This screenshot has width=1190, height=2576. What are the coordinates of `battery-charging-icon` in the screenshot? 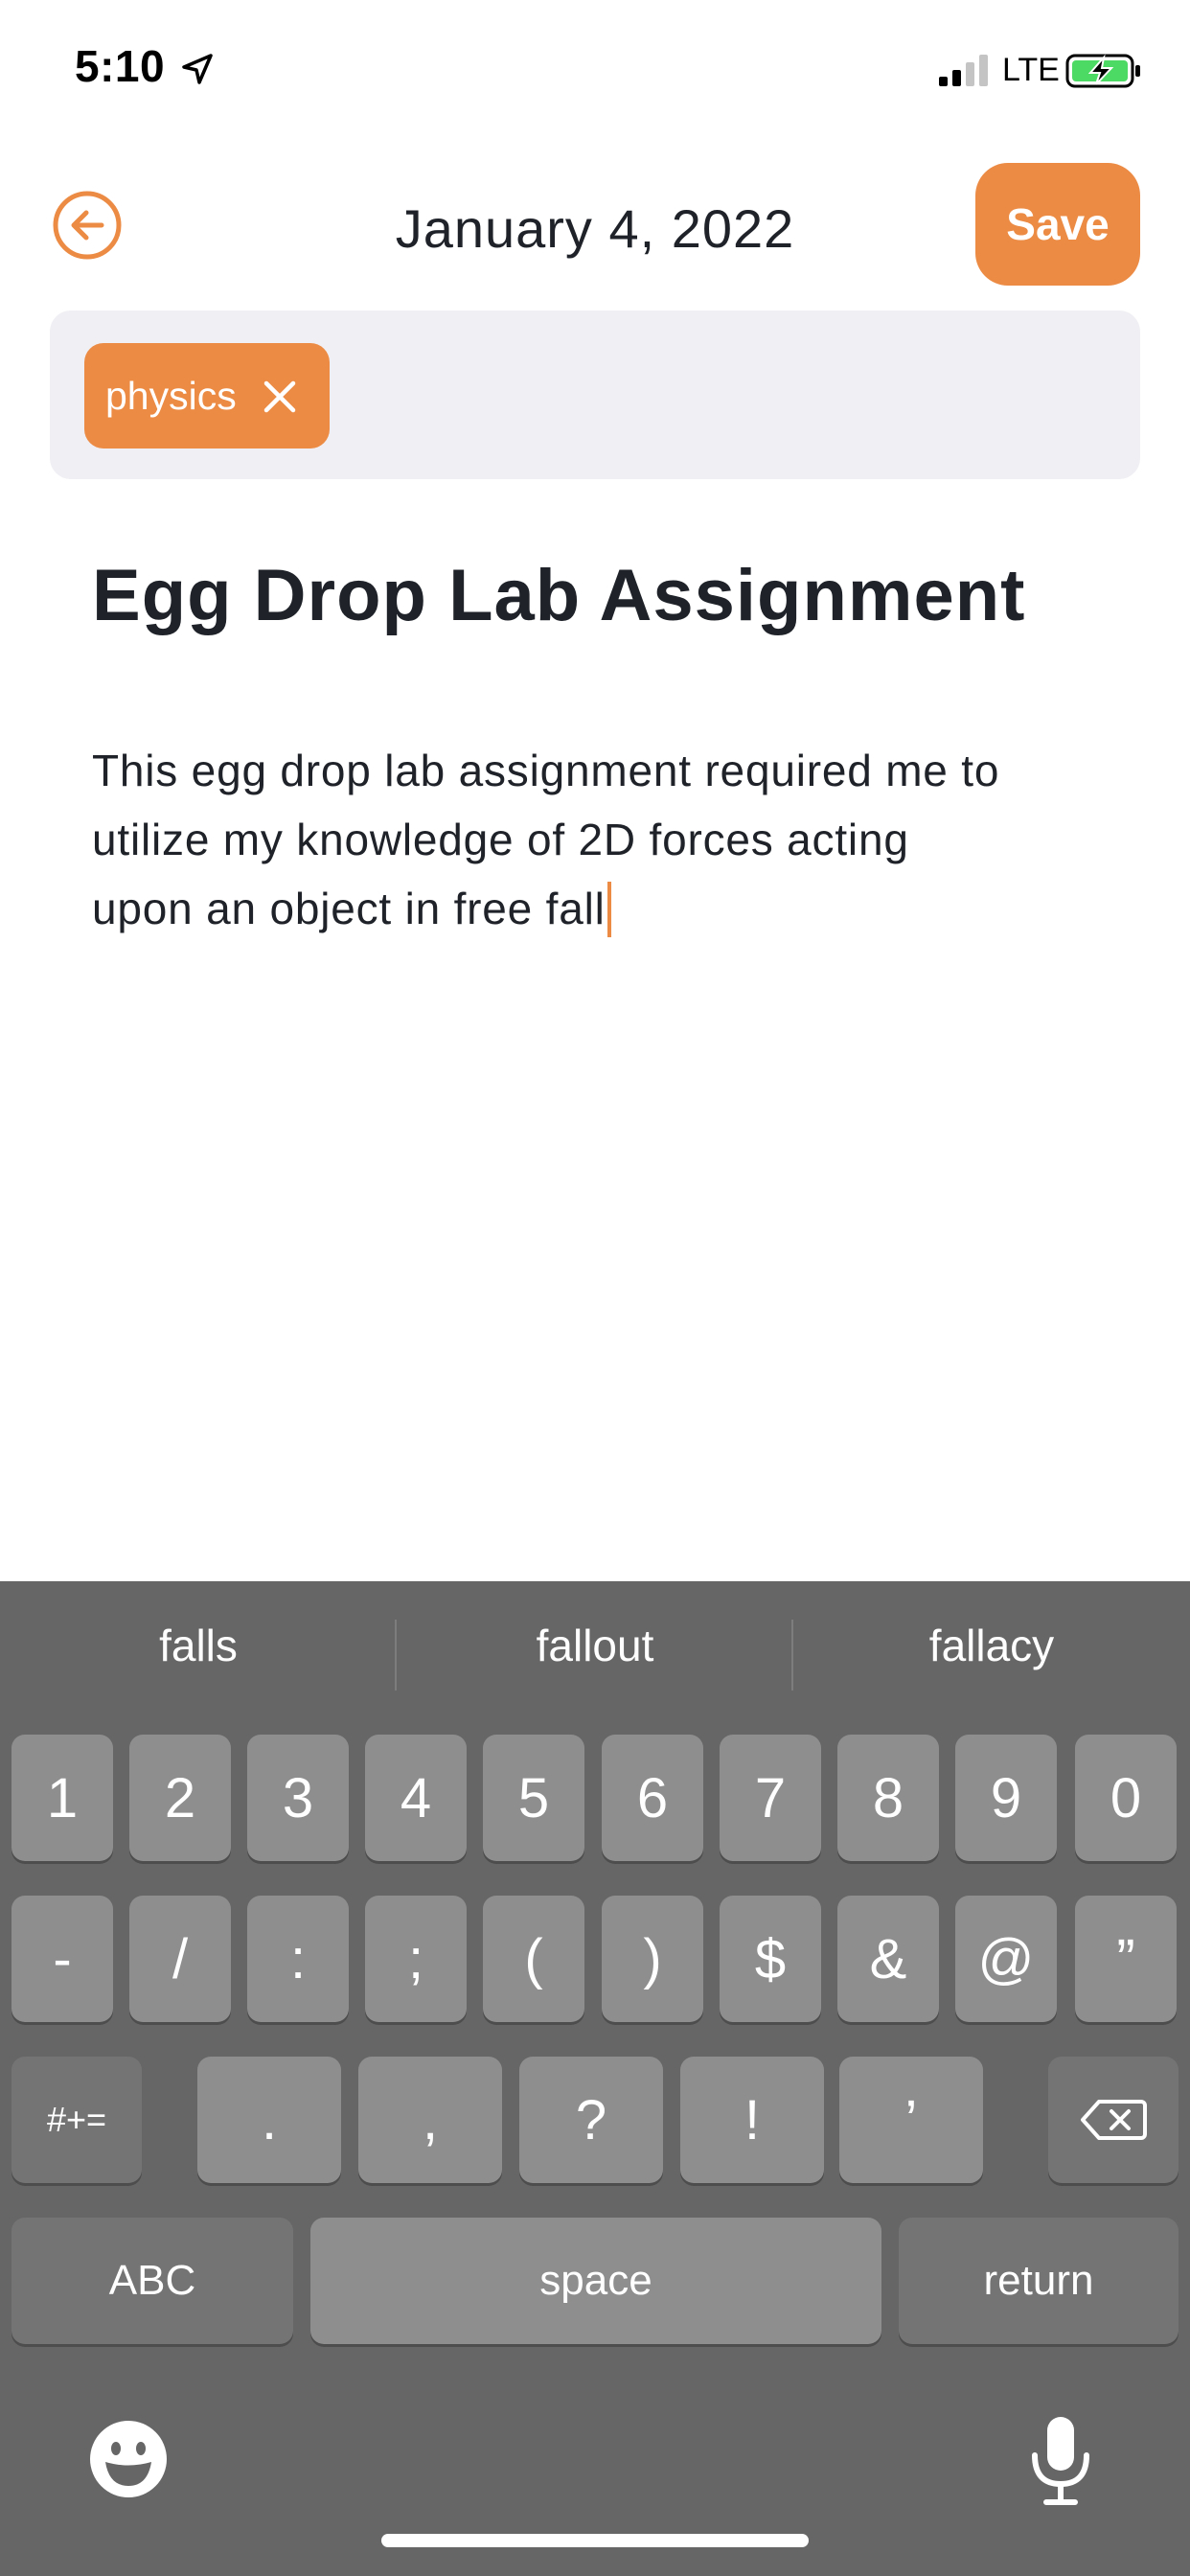 It's located at (1102, 71).